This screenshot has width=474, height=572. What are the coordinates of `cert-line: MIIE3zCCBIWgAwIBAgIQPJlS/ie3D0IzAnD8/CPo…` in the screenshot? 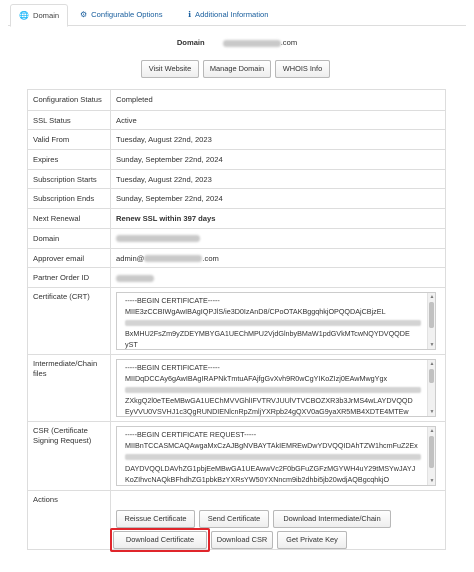 It's located at (255, 311).